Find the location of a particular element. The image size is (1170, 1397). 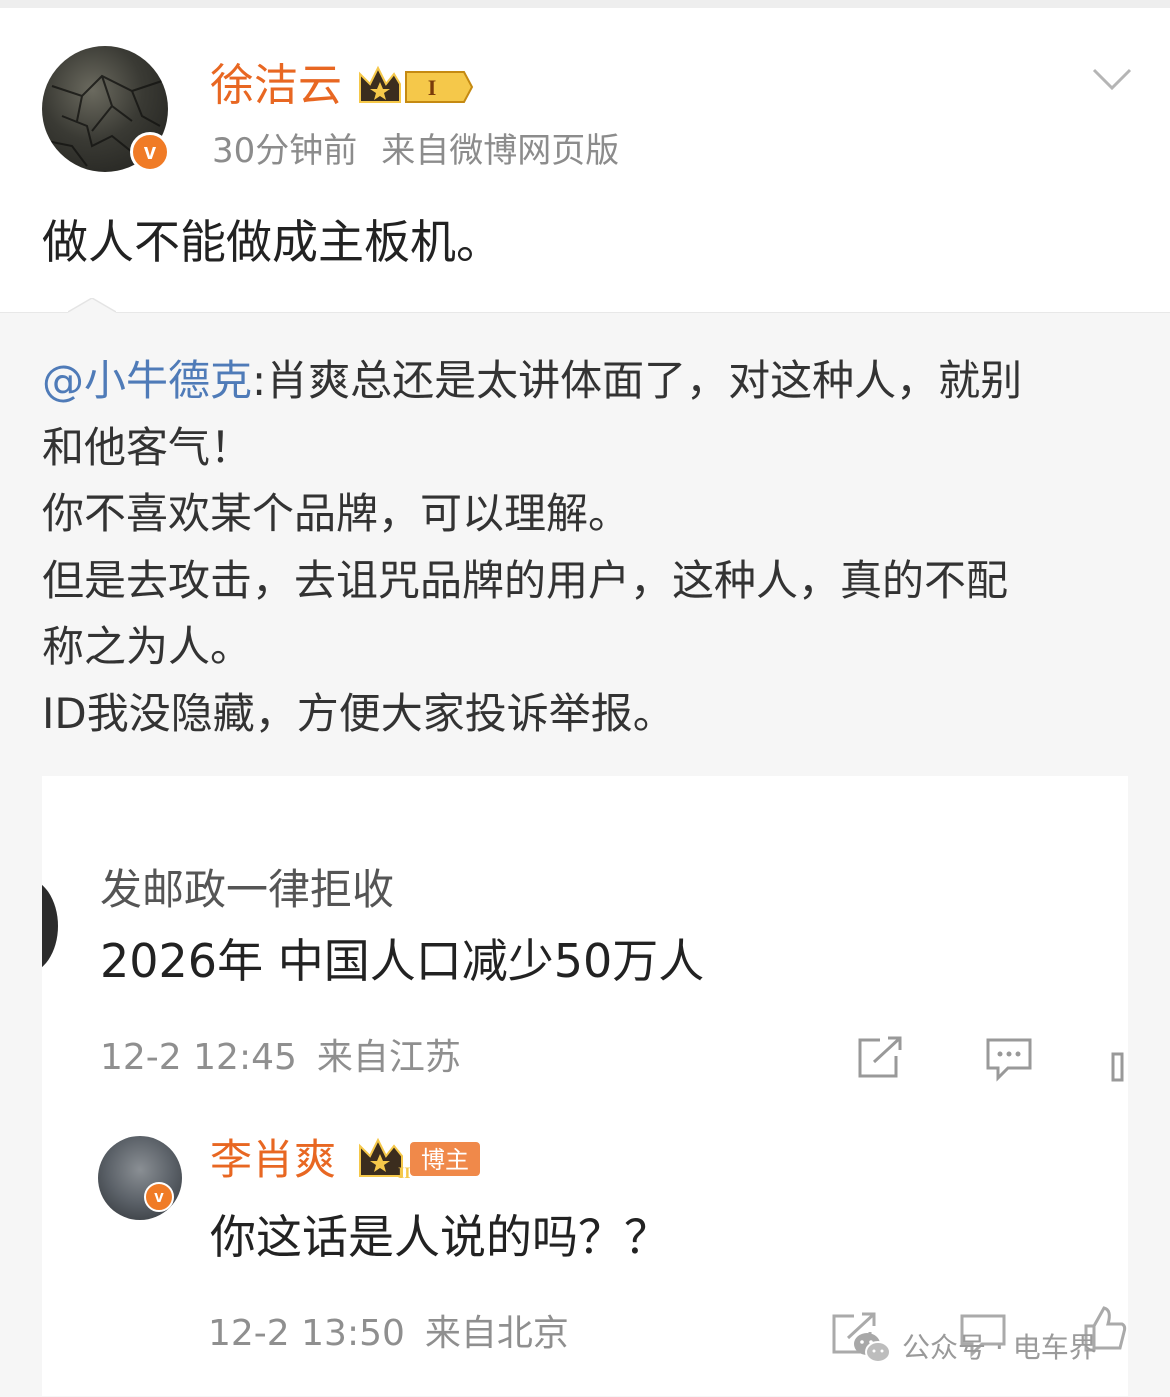

watermark: 公众号 · 电车界 is located at coordinates (974, 1348).